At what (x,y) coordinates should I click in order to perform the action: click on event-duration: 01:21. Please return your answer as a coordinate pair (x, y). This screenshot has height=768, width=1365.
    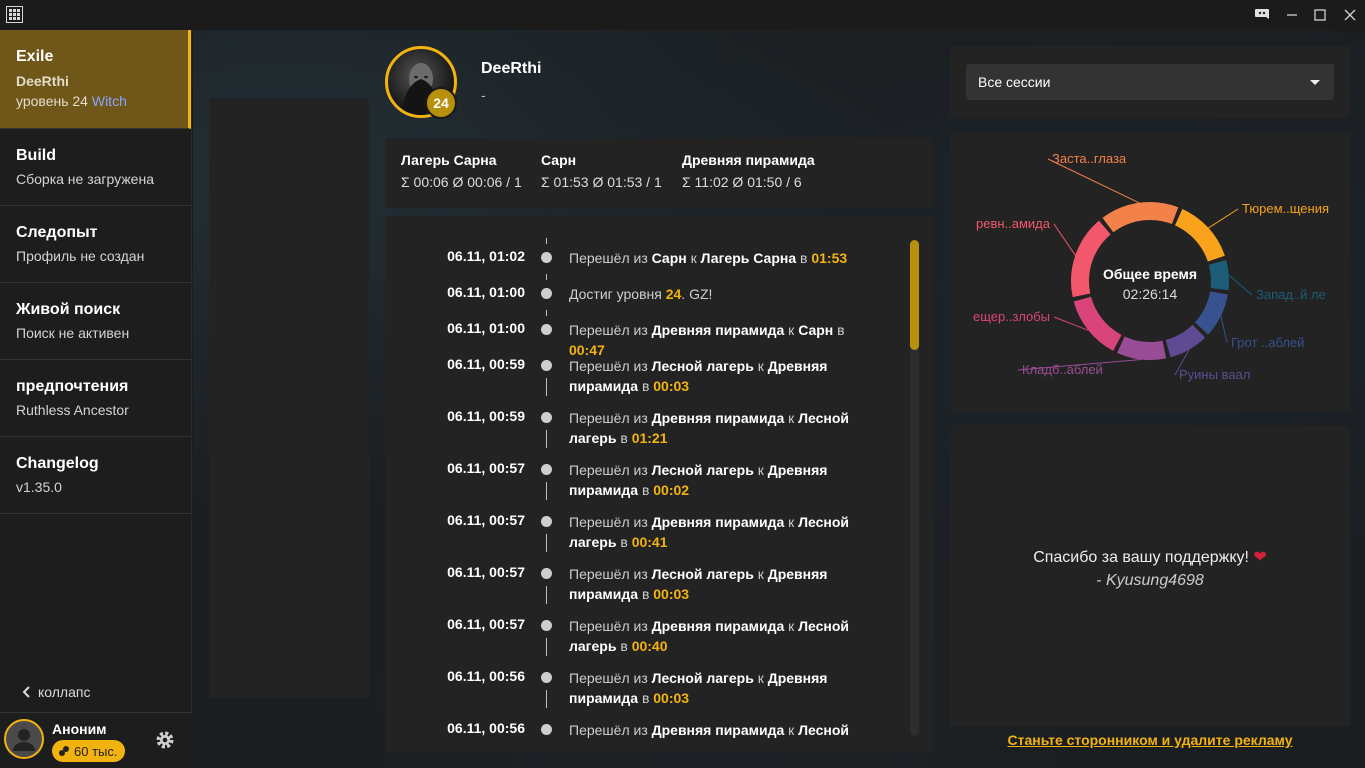
    Looking at the image, I should click on (649, 438).